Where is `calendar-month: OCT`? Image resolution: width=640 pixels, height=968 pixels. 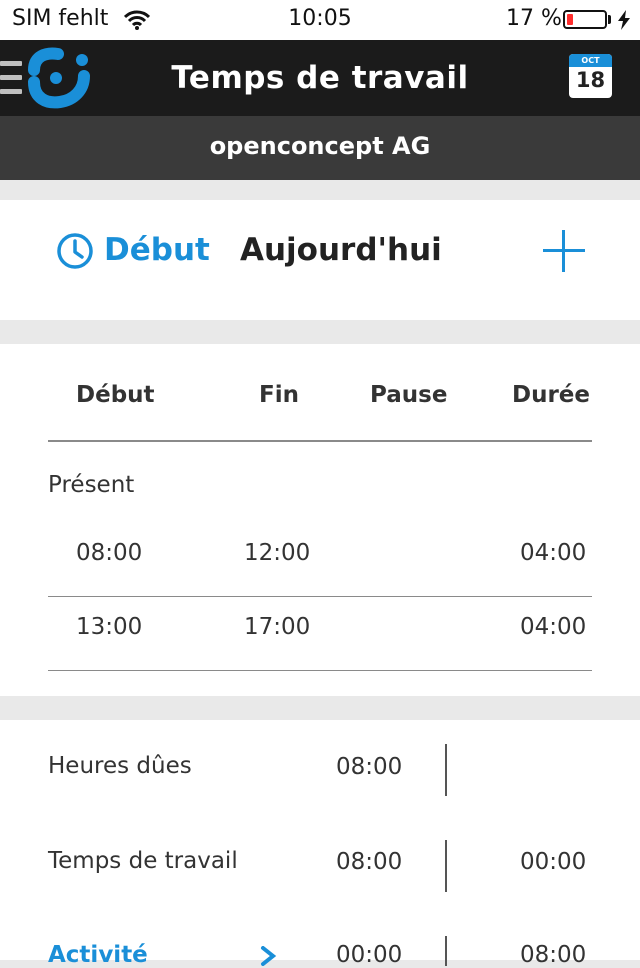 calendar-month: OCT is located at coordinates (590, 60).